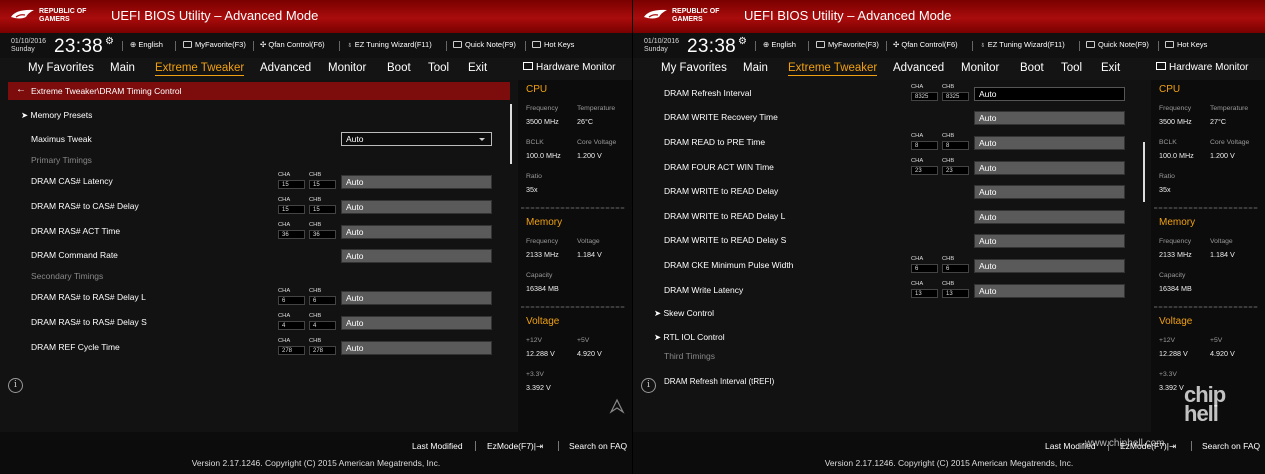 The image size is (1265, 474). I want to click on cpu-temperature-value: 26°C, so click(585, 121).